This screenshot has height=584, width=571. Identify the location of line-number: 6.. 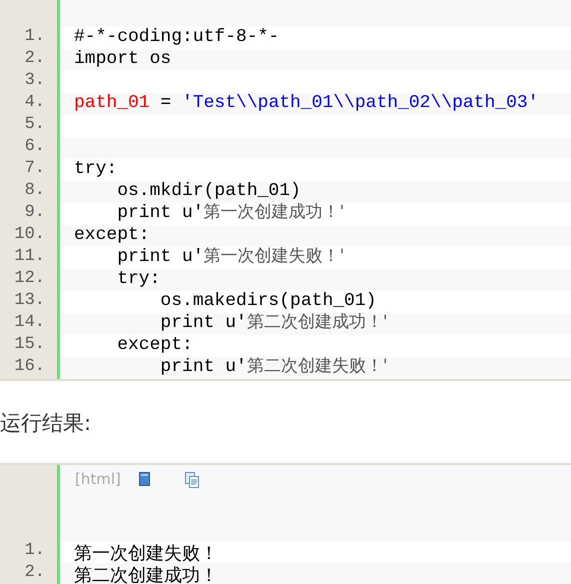
(35, 147).